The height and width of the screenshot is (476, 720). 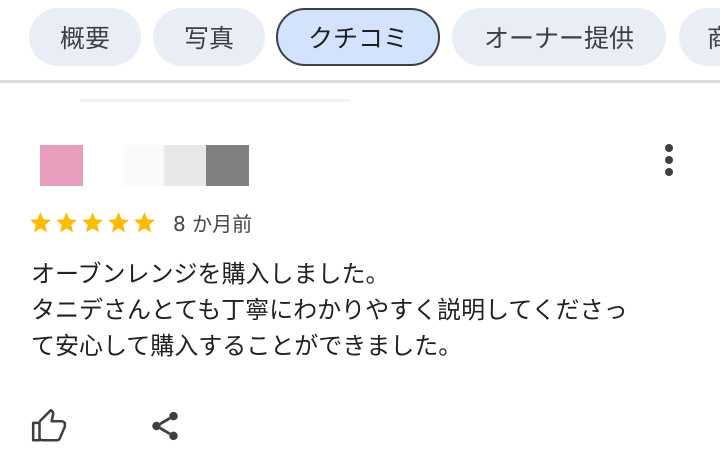 I want to click on review-text-line: タニデさんとても丁寧にわかりやすく説明してくださっ, so click(x=329, y=310).